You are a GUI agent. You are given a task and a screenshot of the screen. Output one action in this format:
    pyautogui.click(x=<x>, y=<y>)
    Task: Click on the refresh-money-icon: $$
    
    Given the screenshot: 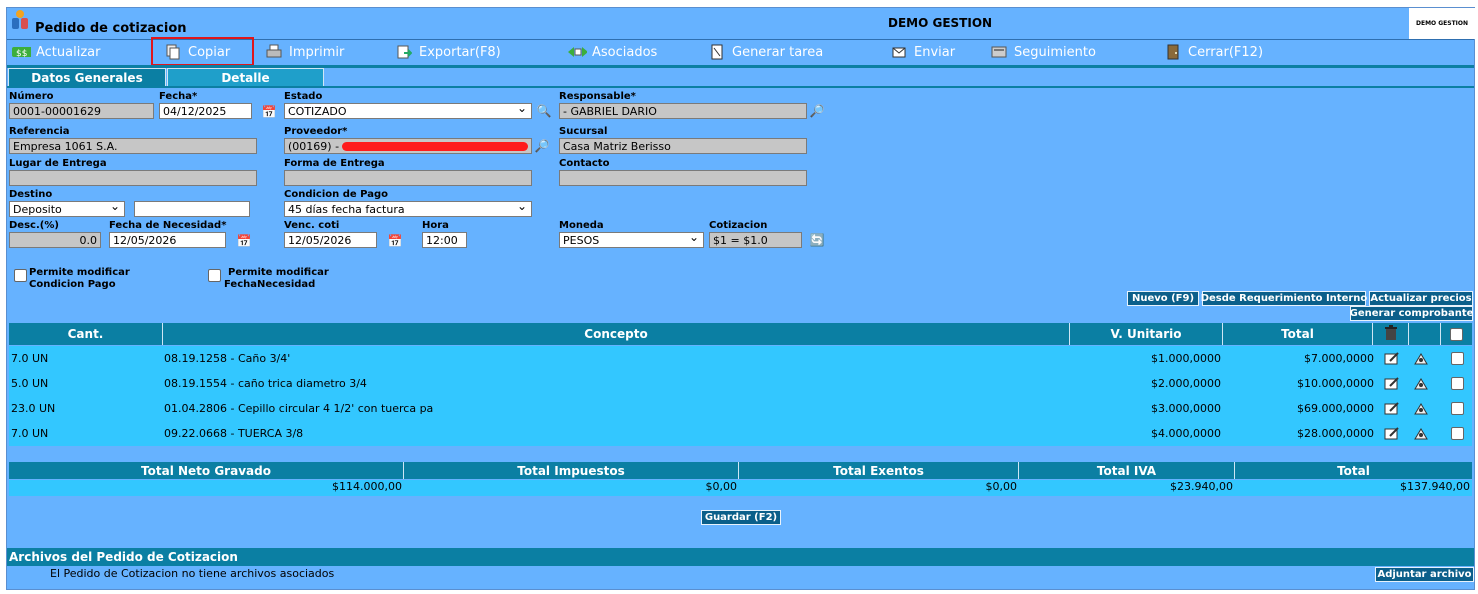 What is the action you would take?
    pyautogui.click(x=21, y=52)
    